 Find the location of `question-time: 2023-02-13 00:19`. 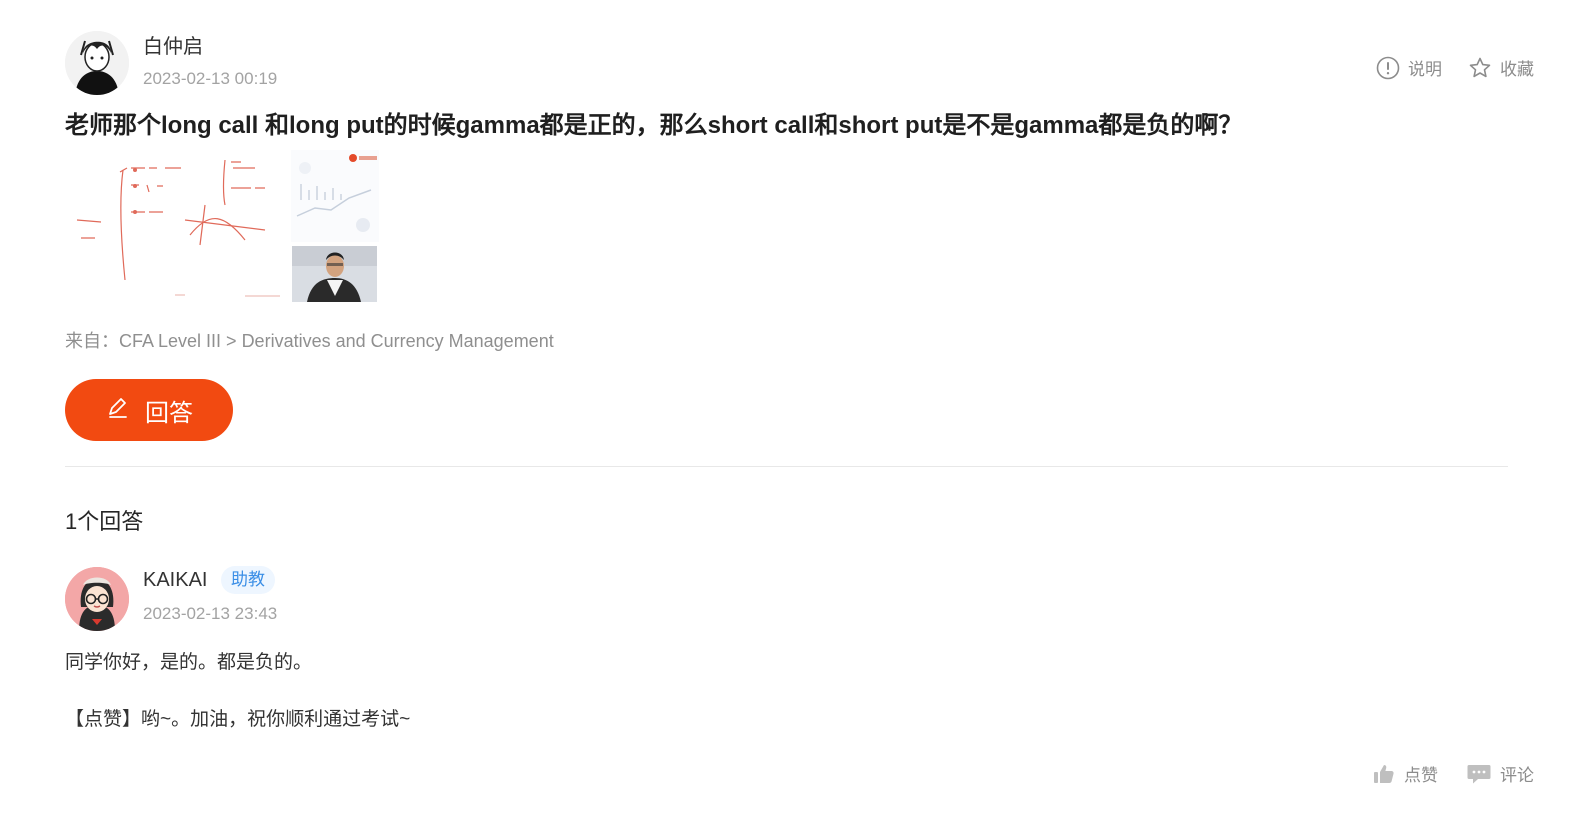

question-time: 2023-02-13 00:19 is located at coordinates (210, 78).